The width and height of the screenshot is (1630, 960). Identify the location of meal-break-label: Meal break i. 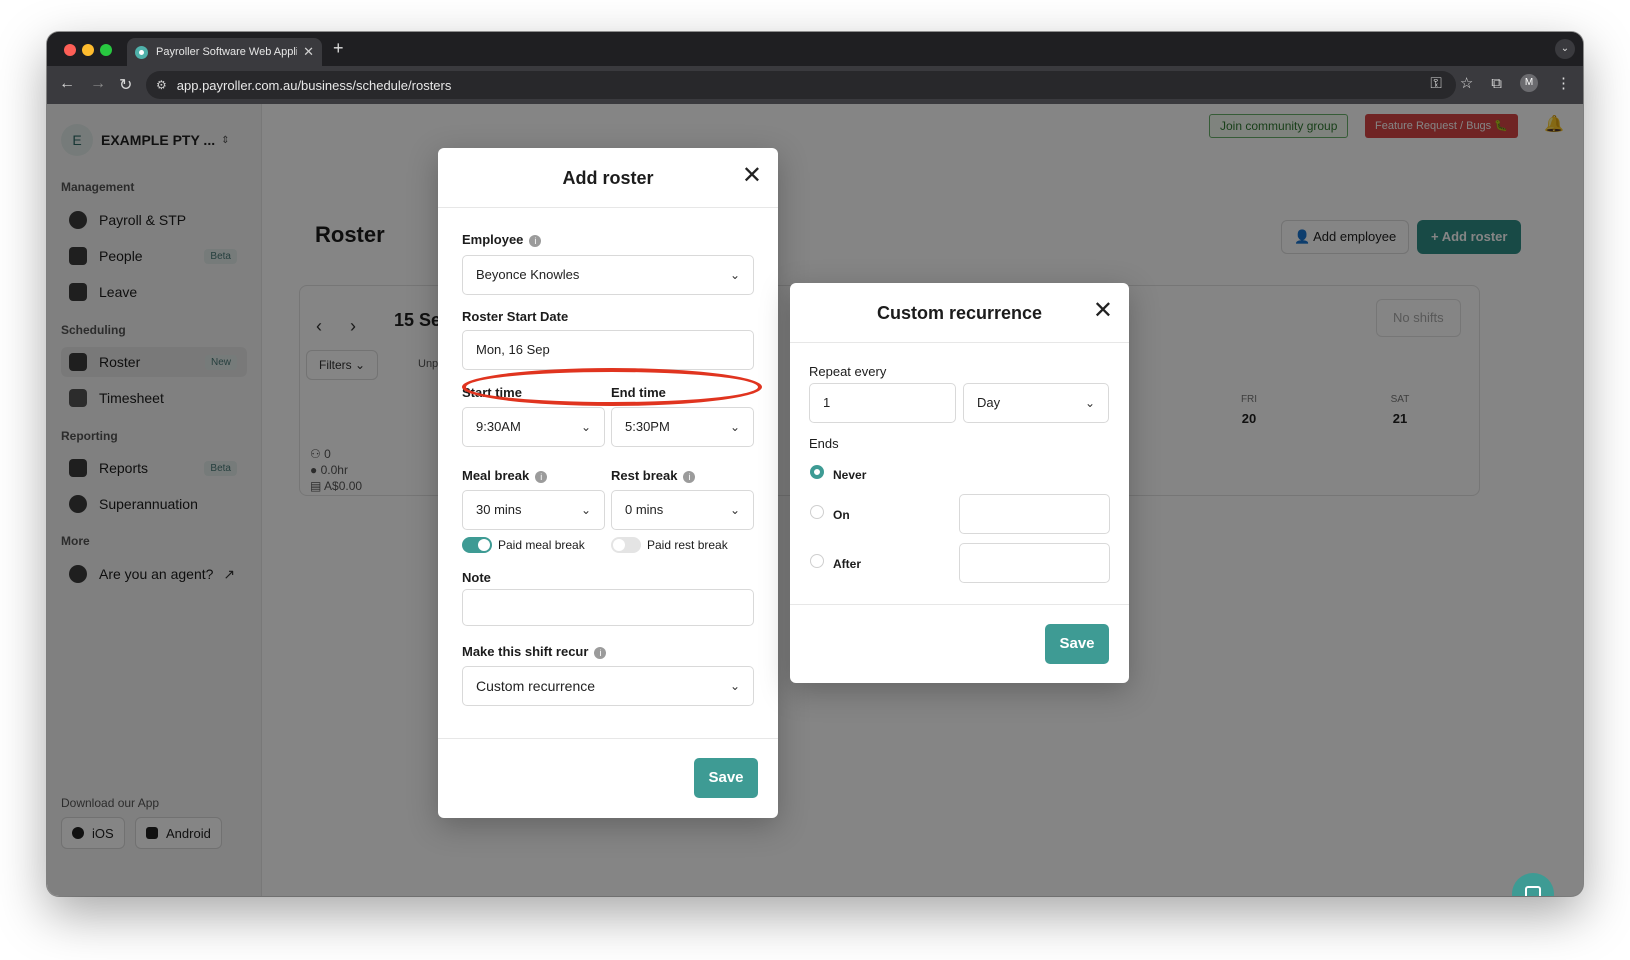
(505, 475).